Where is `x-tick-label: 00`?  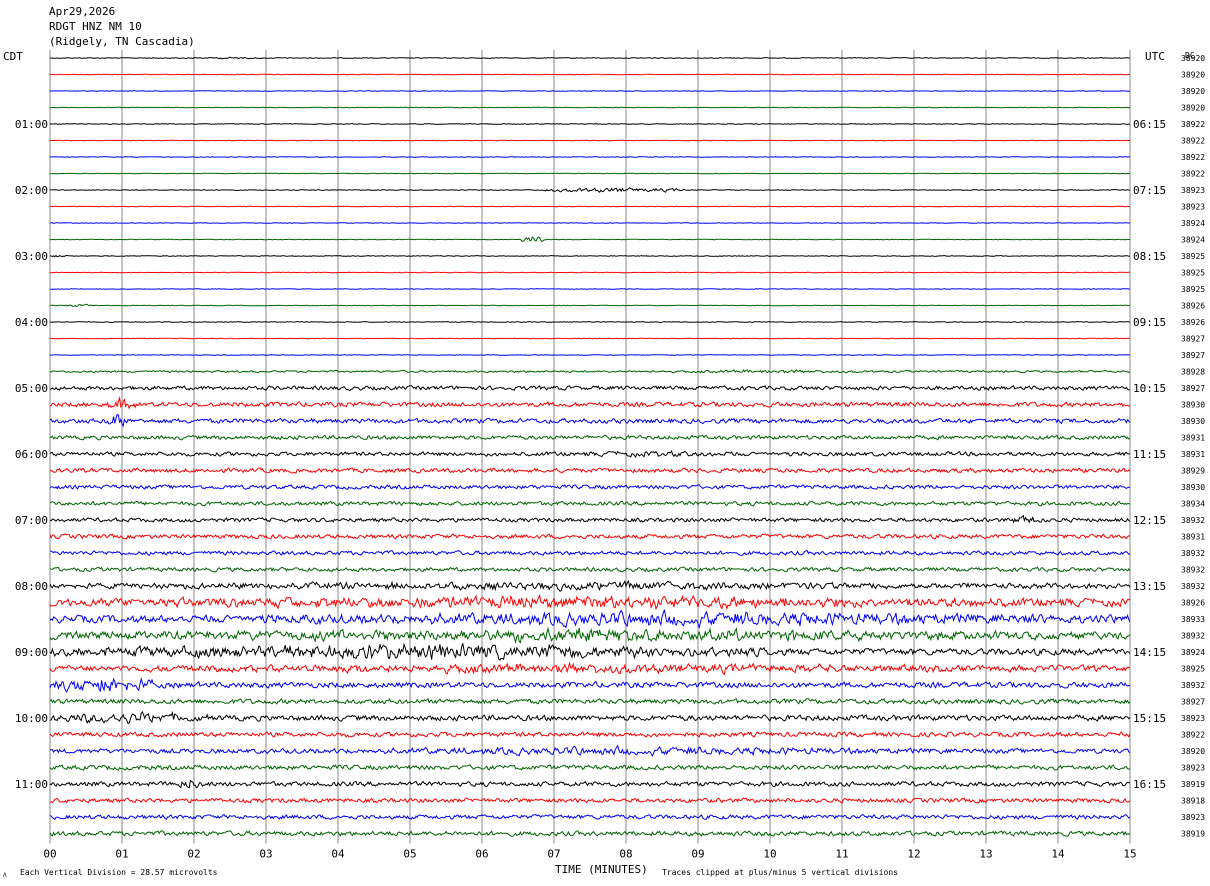
x-tick-label: 00 is located at coordinates (49, 854).